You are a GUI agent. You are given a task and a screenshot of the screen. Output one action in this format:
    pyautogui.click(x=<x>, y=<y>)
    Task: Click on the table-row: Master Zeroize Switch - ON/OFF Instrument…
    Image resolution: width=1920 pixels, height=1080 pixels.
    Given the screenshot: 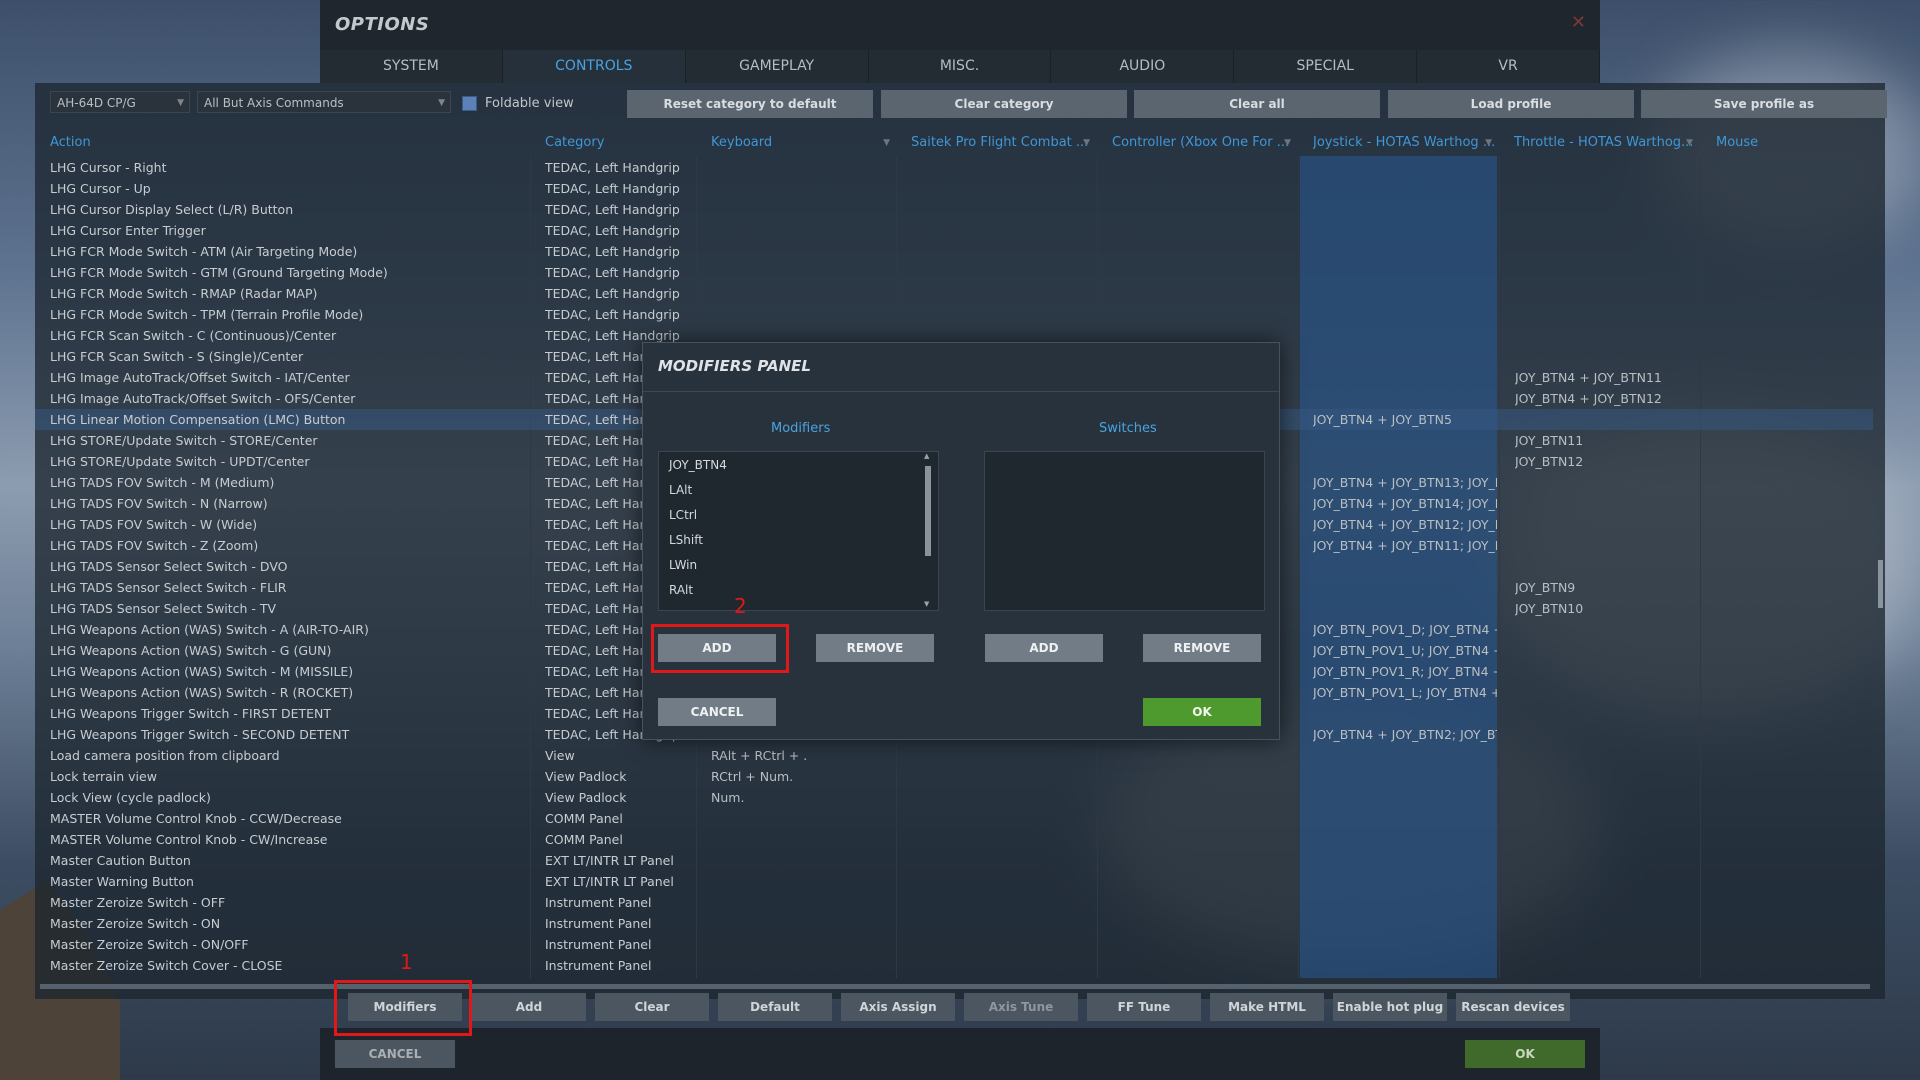 What is the action you would take?
    pyautogui.click(x=954, y=944)
    